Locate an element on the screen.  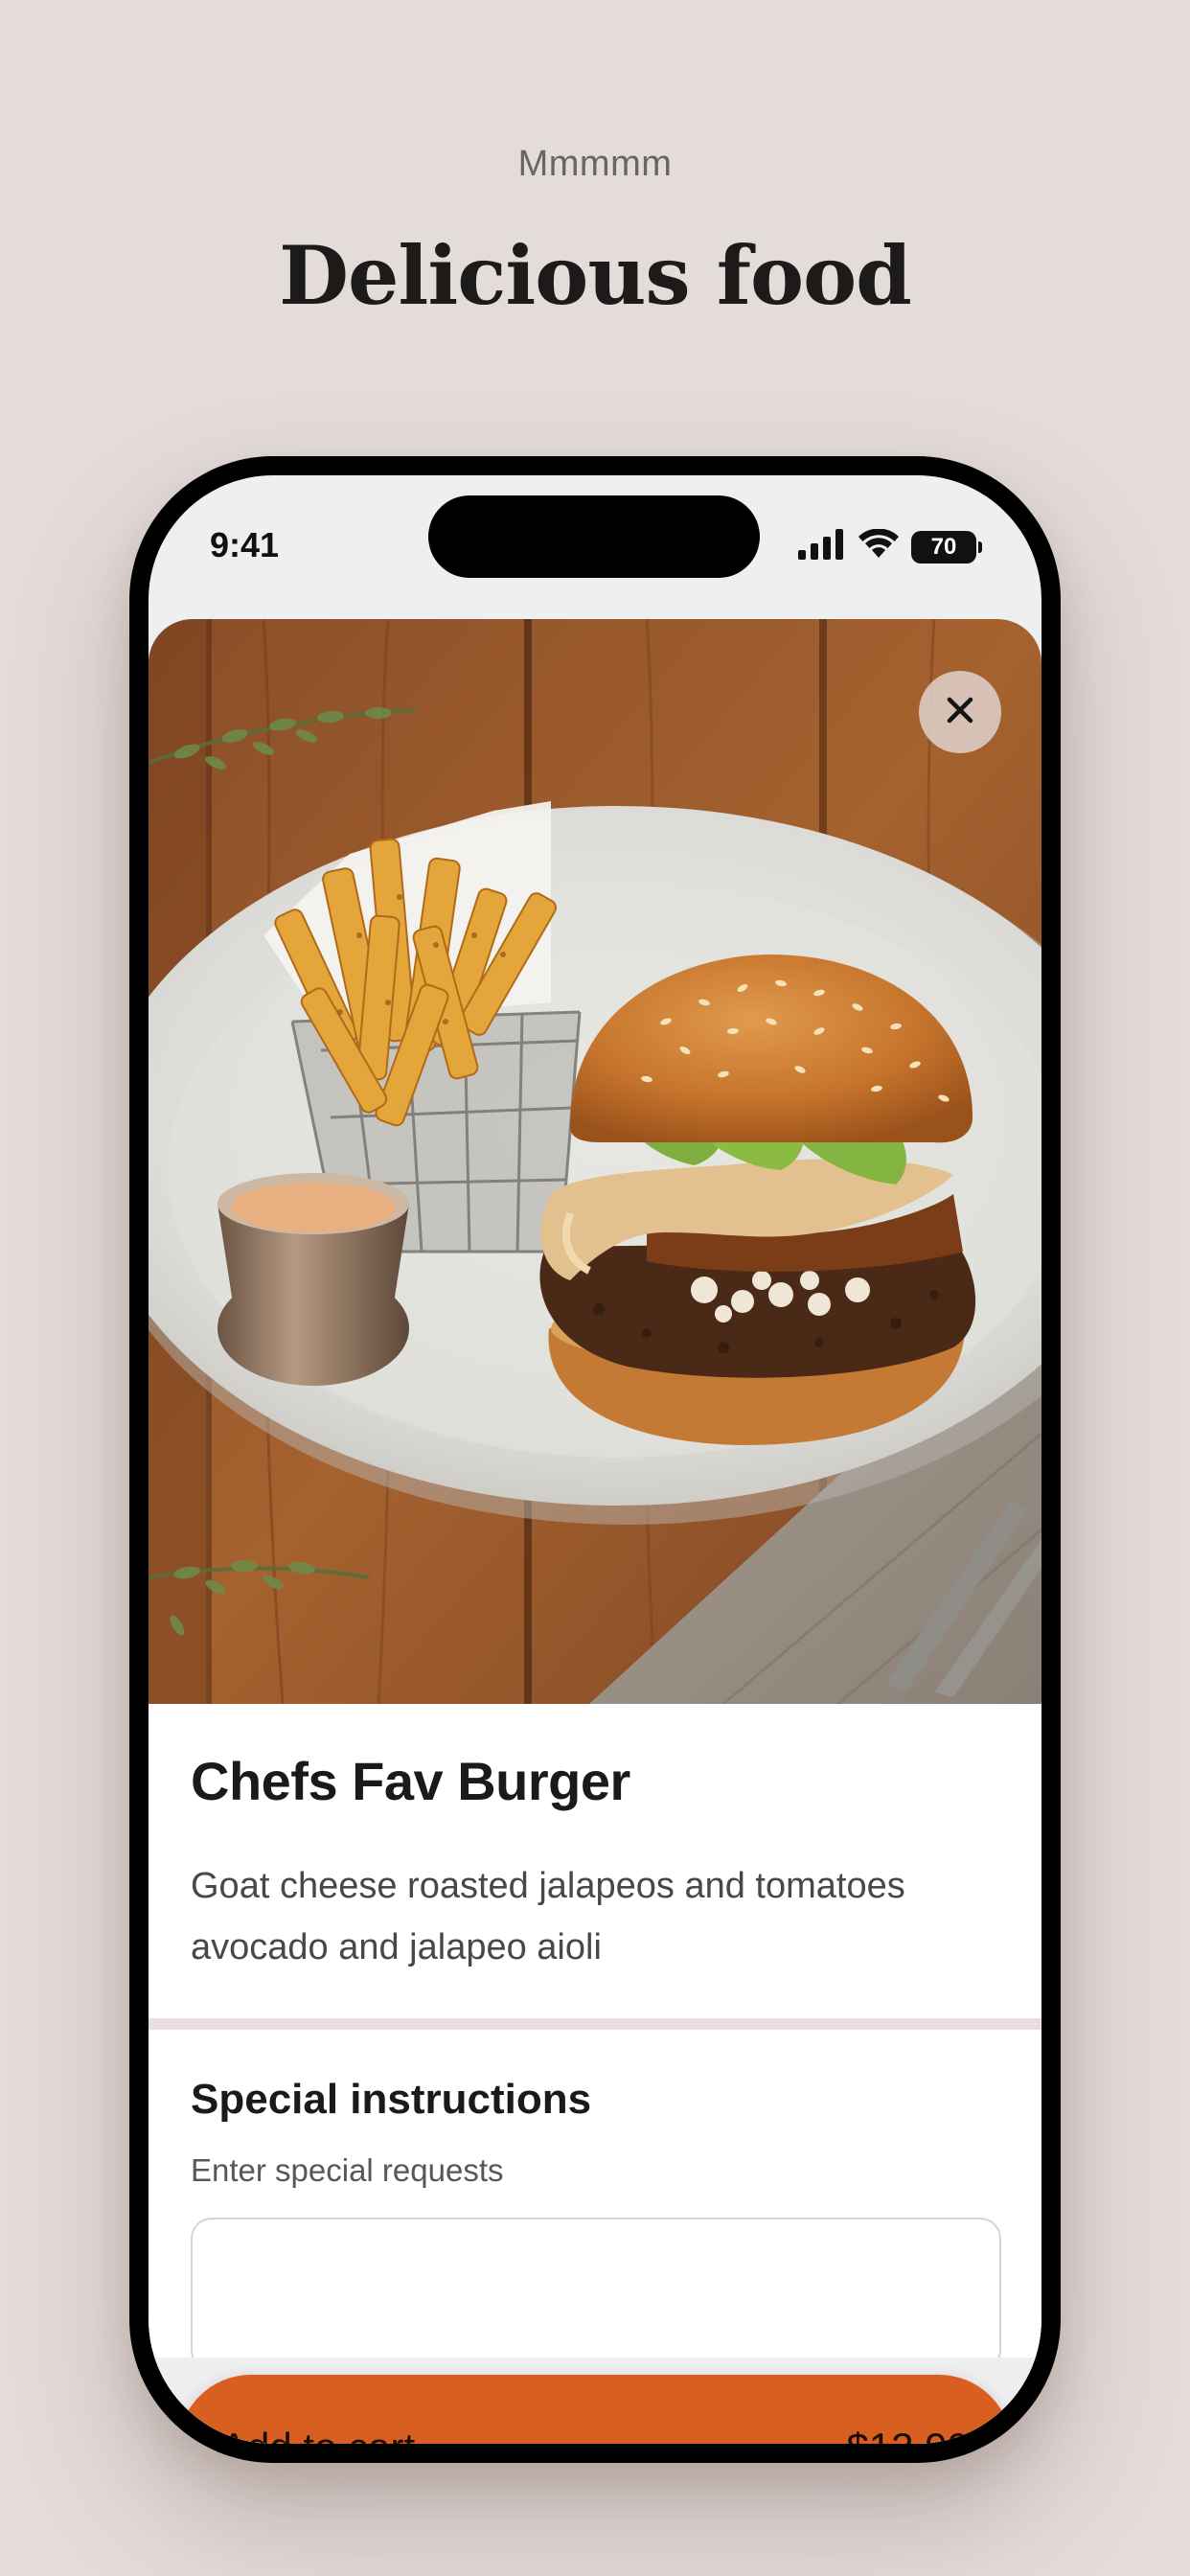
close-button is located at coordinates (960, 712).